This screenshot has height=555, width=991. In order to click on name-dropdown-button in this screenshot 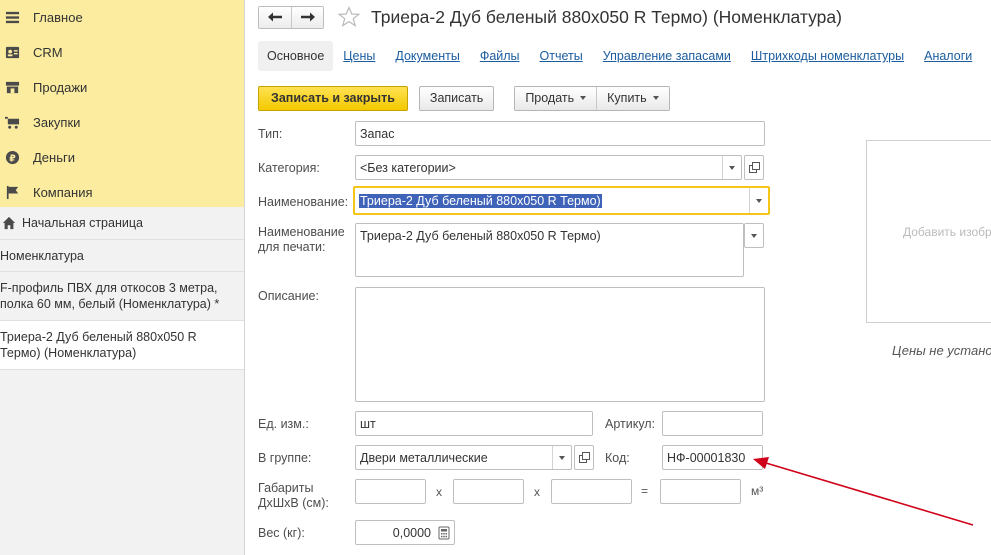, I will do `click(758, 200)`.